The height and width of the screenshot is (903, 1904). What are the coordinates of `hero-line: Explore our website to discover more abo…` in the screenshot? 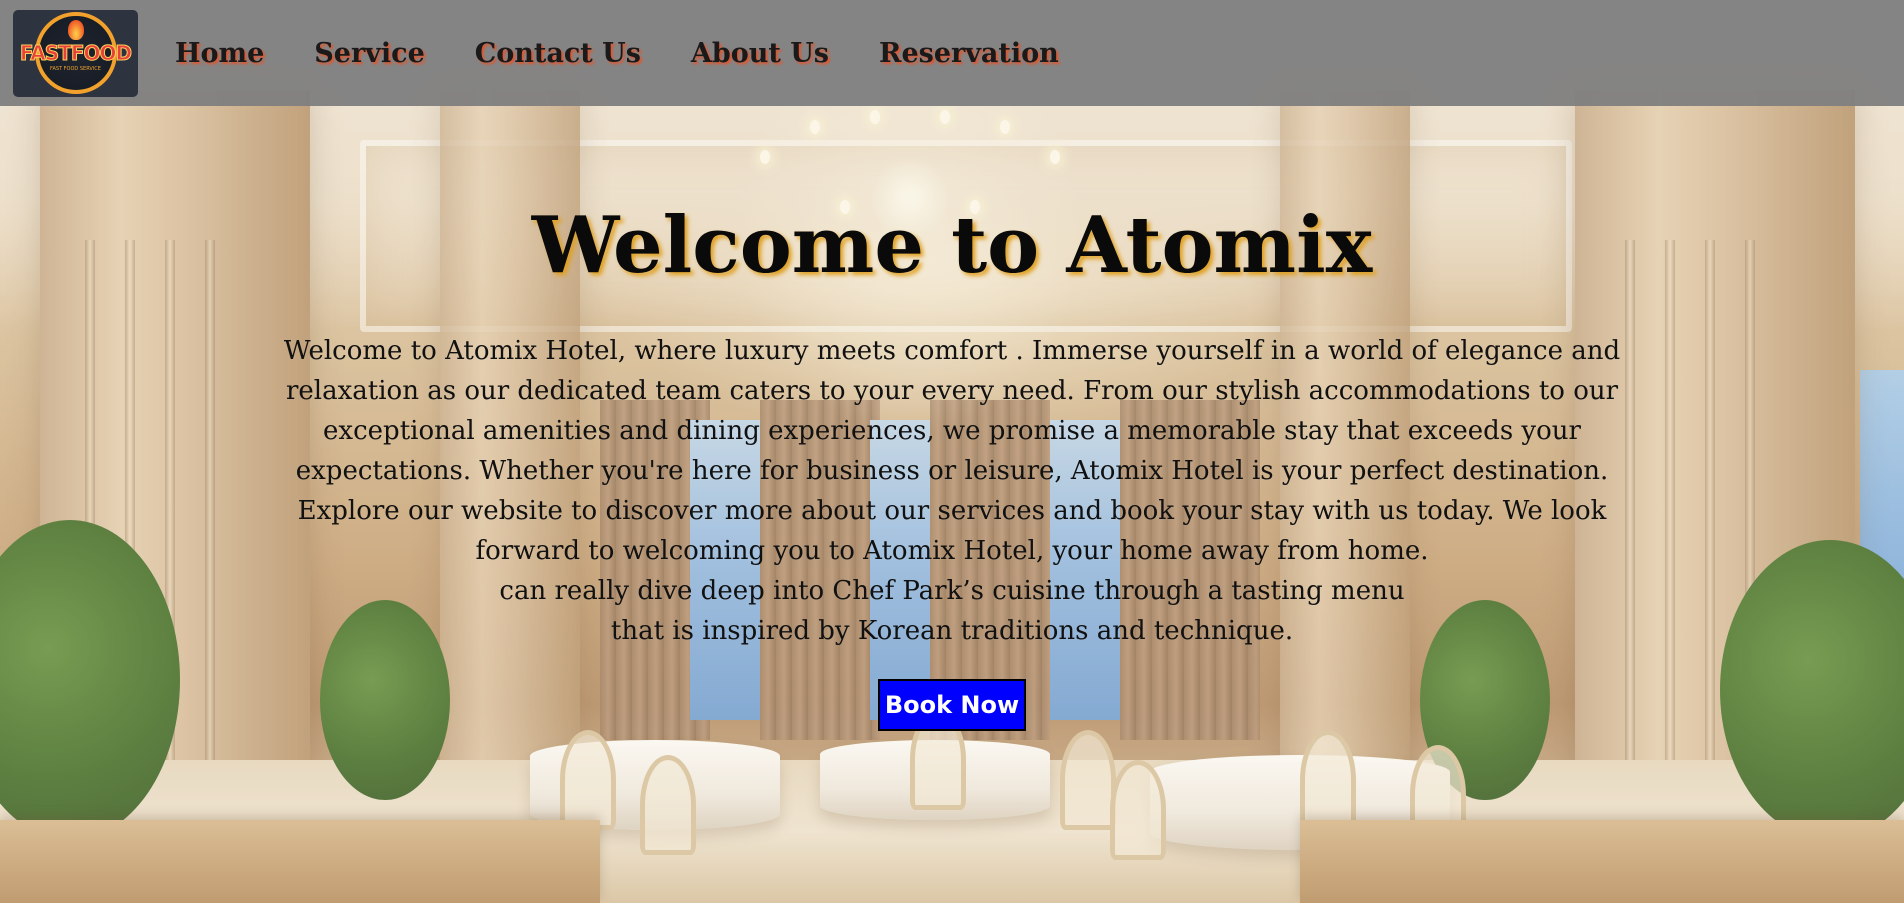 It's located at (952, 511).